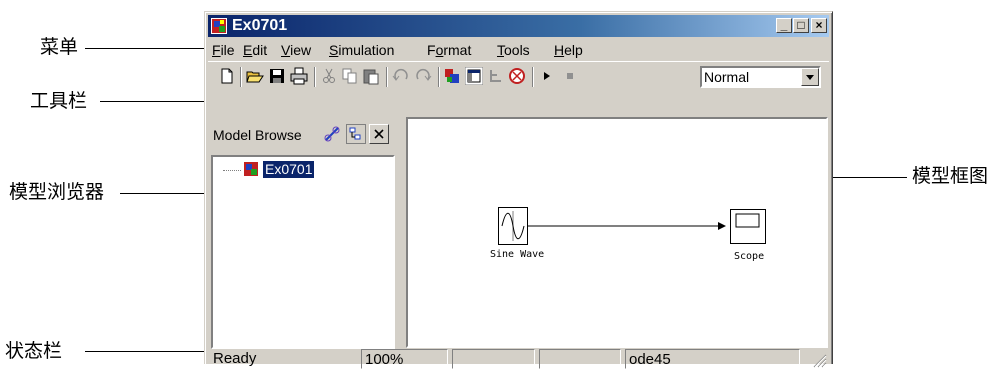 This screenshot has height=371, width=1007. What do you see at coordinates (748, 226) in the screenshot?
I see `scope-block` at bounding box center [748, 226].